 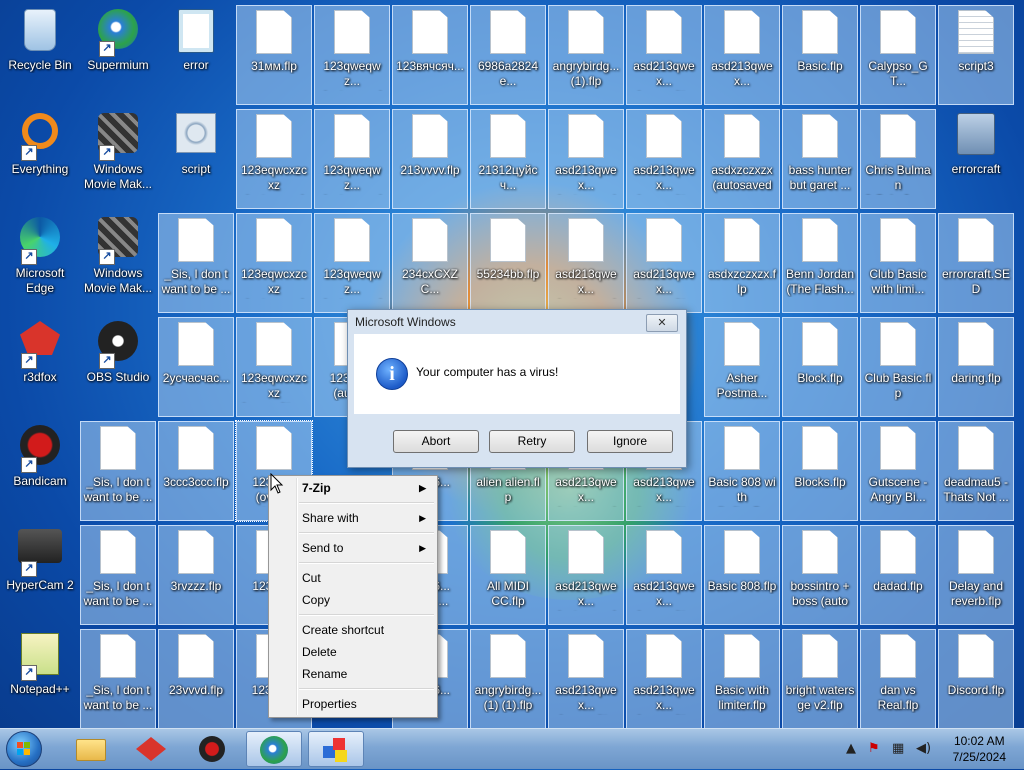 What do you see at coordinates (40, 471) in the screenshot?
I see `desktop-shortcut: ↗ Bandicam` at bounding box center [40, 471].